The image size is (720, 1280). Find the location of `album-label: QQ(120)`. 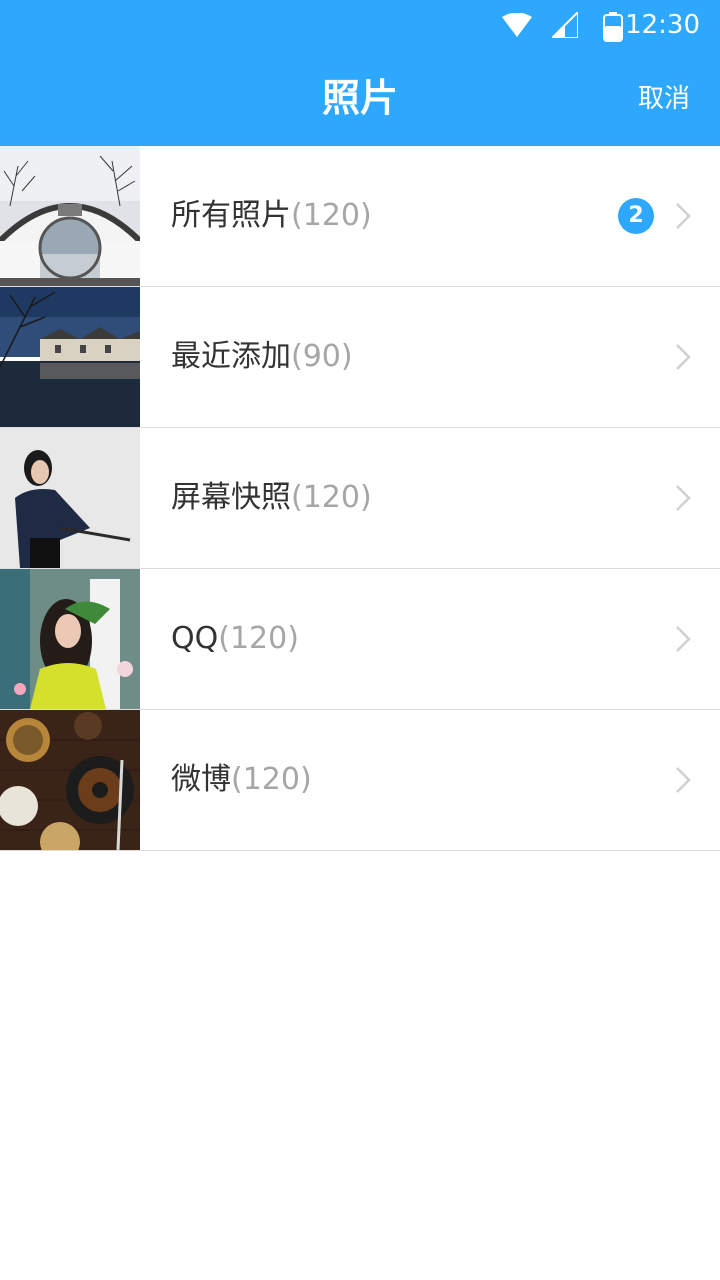

album-label: QQ(120) is located at coordinates (235, 639).